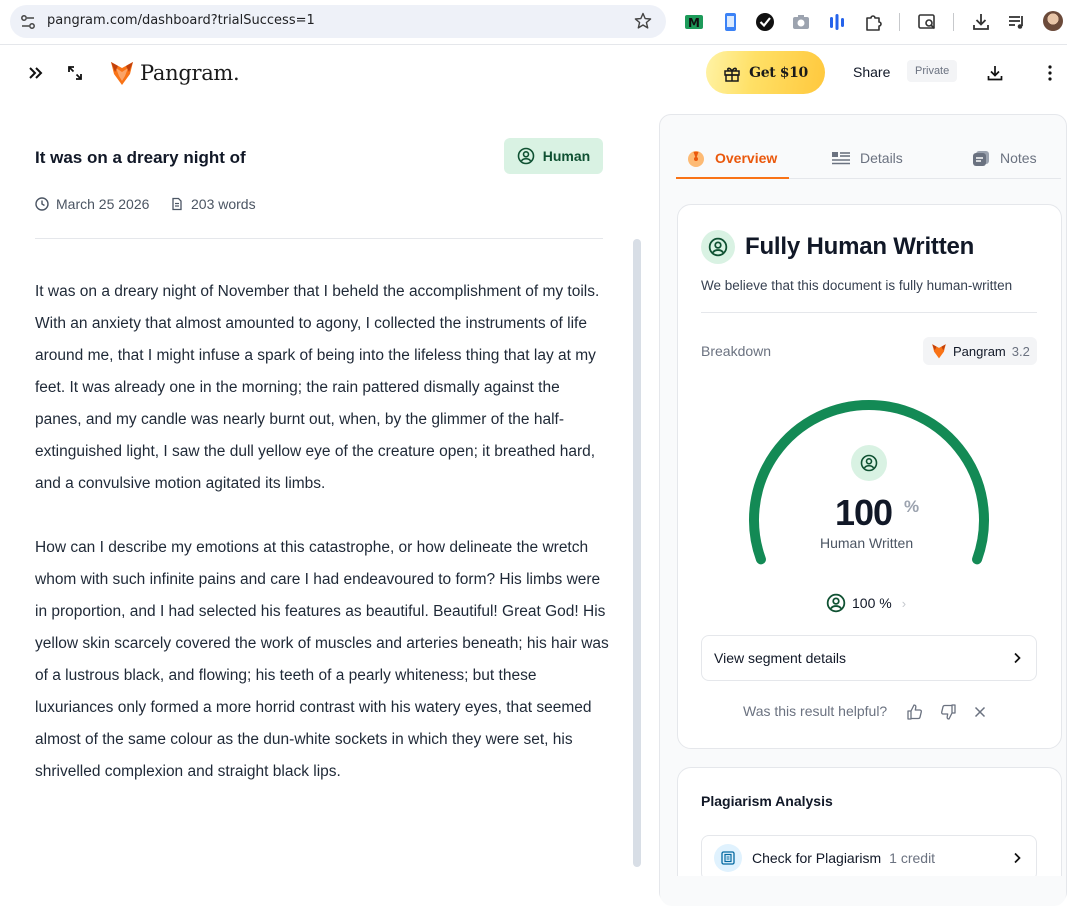 This screenshot has height=906, width=1067. Describe the element at coordinates (881, 158) in the screenshot. I see `tab-details-label: Details` at that location.